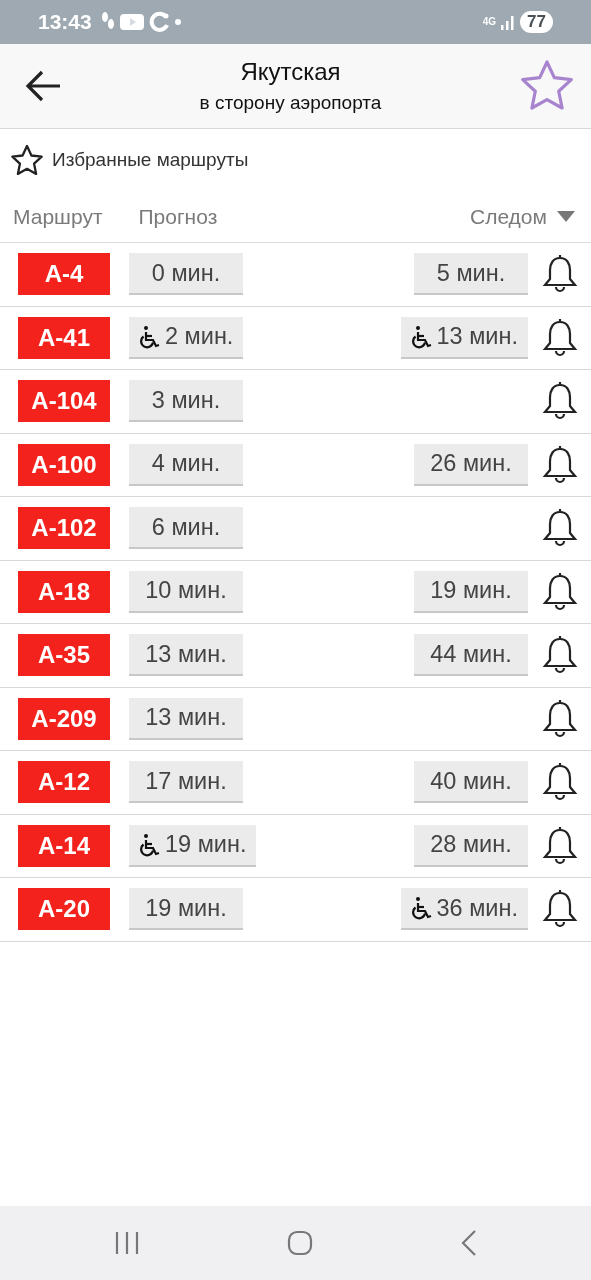 Image resolution: width=591 pixels, height=1280 pixels. I want to click on column-header: Маршрут, so click(58, 216).